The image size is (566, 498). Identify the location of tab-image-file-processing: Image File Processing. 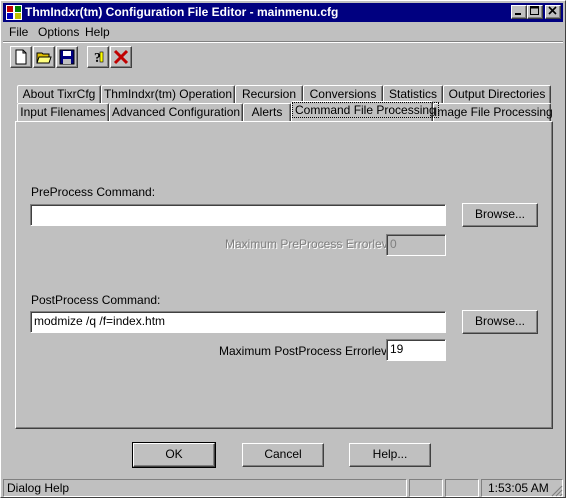
(493, 112).